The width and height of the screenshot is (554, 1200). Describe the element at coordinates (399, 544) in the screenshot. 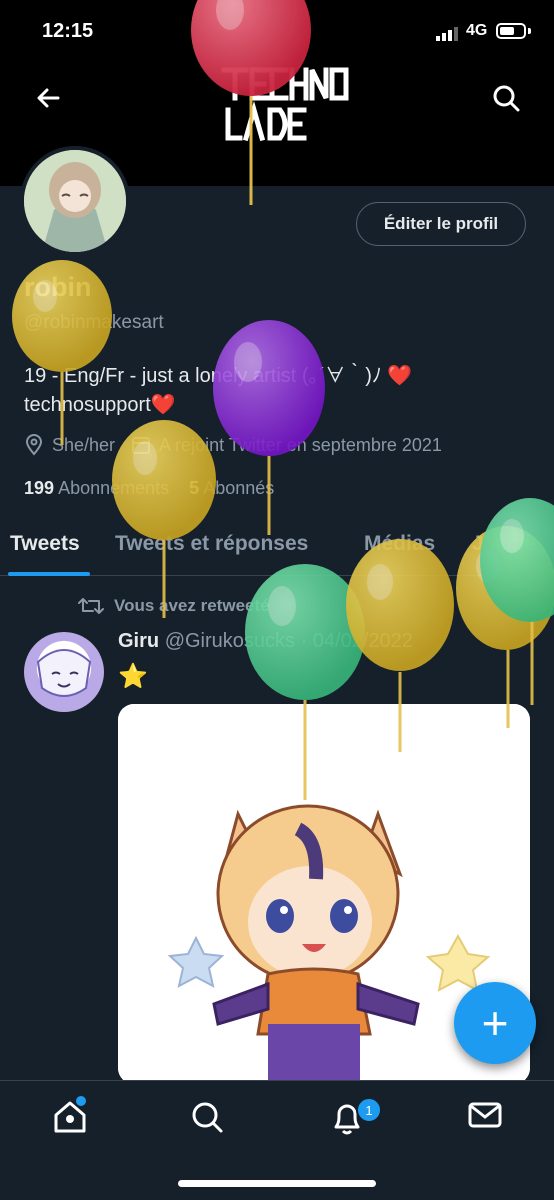

I see `tab-media: Médias` at that location.